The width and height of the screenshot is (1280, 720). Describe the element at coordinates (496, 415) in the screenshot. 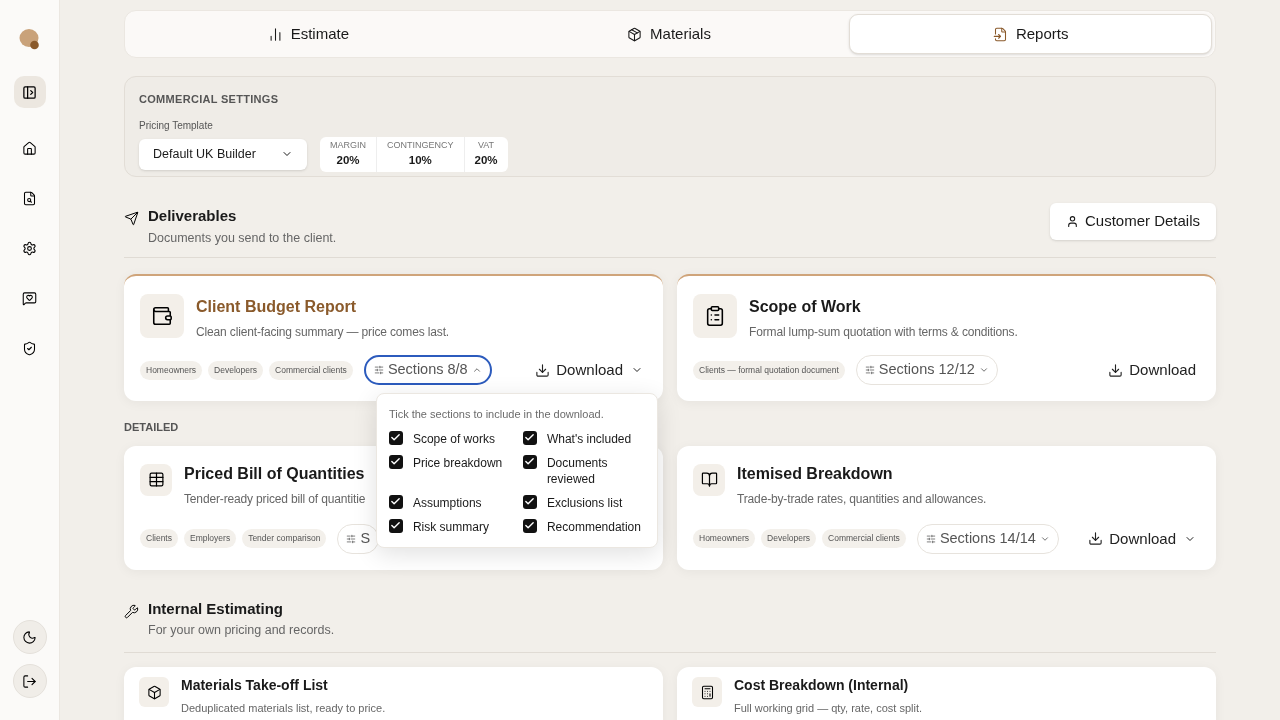

I see `popover-hint: Tick the sections to include in the download.` at that location.